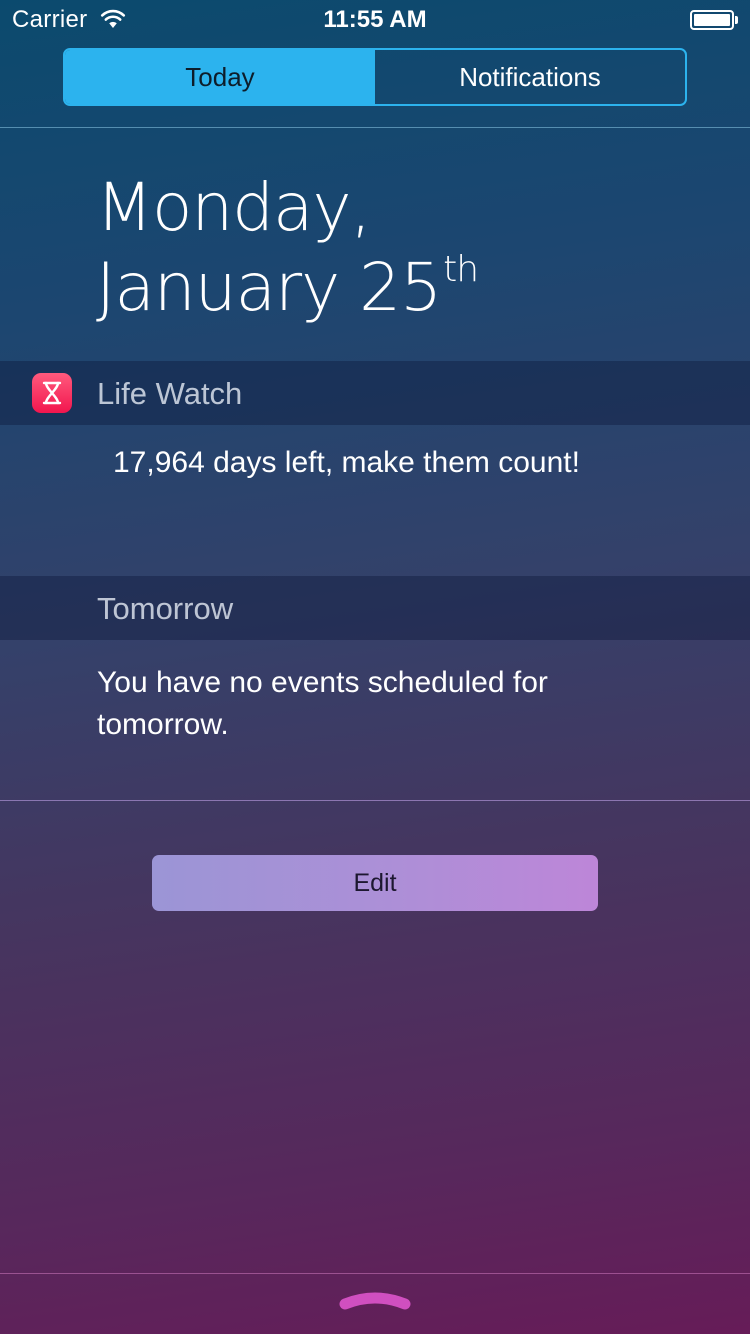 The image size is (750, 1334). I want to click on hourglass-icon, so click(52, 393).